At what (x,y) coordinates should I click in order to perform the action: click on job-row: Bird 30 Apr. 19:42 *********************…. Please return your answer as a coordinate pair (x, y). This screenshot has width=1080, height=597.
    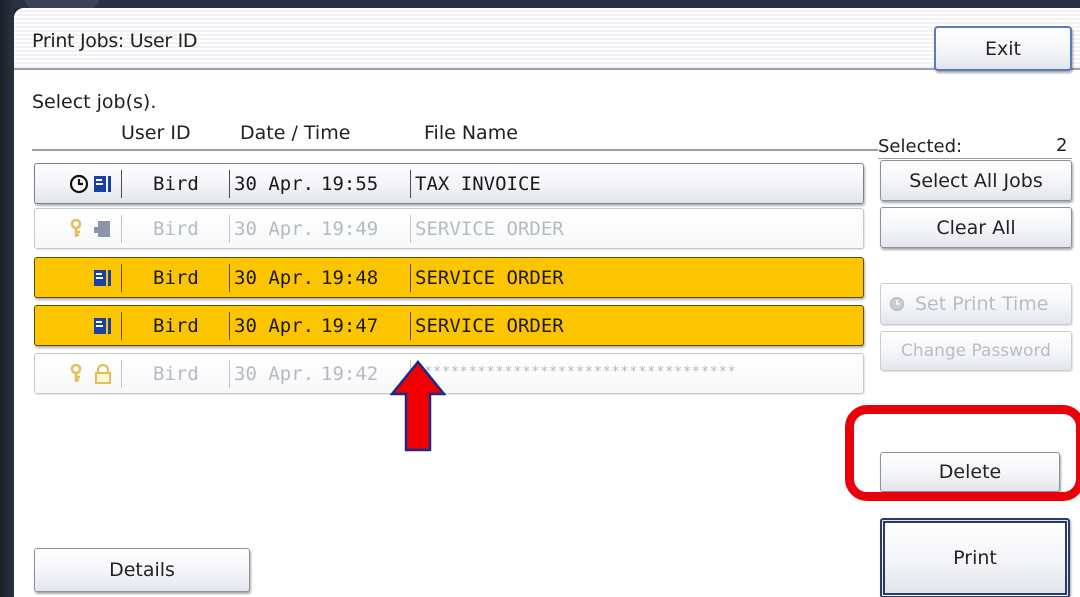
    Looking at the image, I should click on (449, 373).